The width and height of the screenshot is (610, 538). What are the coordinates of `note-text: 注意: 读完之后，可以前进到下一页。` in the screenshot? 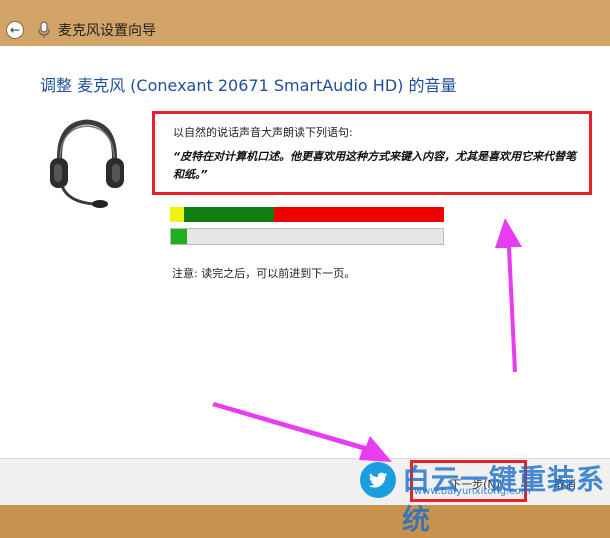 It's located at (264, 273).